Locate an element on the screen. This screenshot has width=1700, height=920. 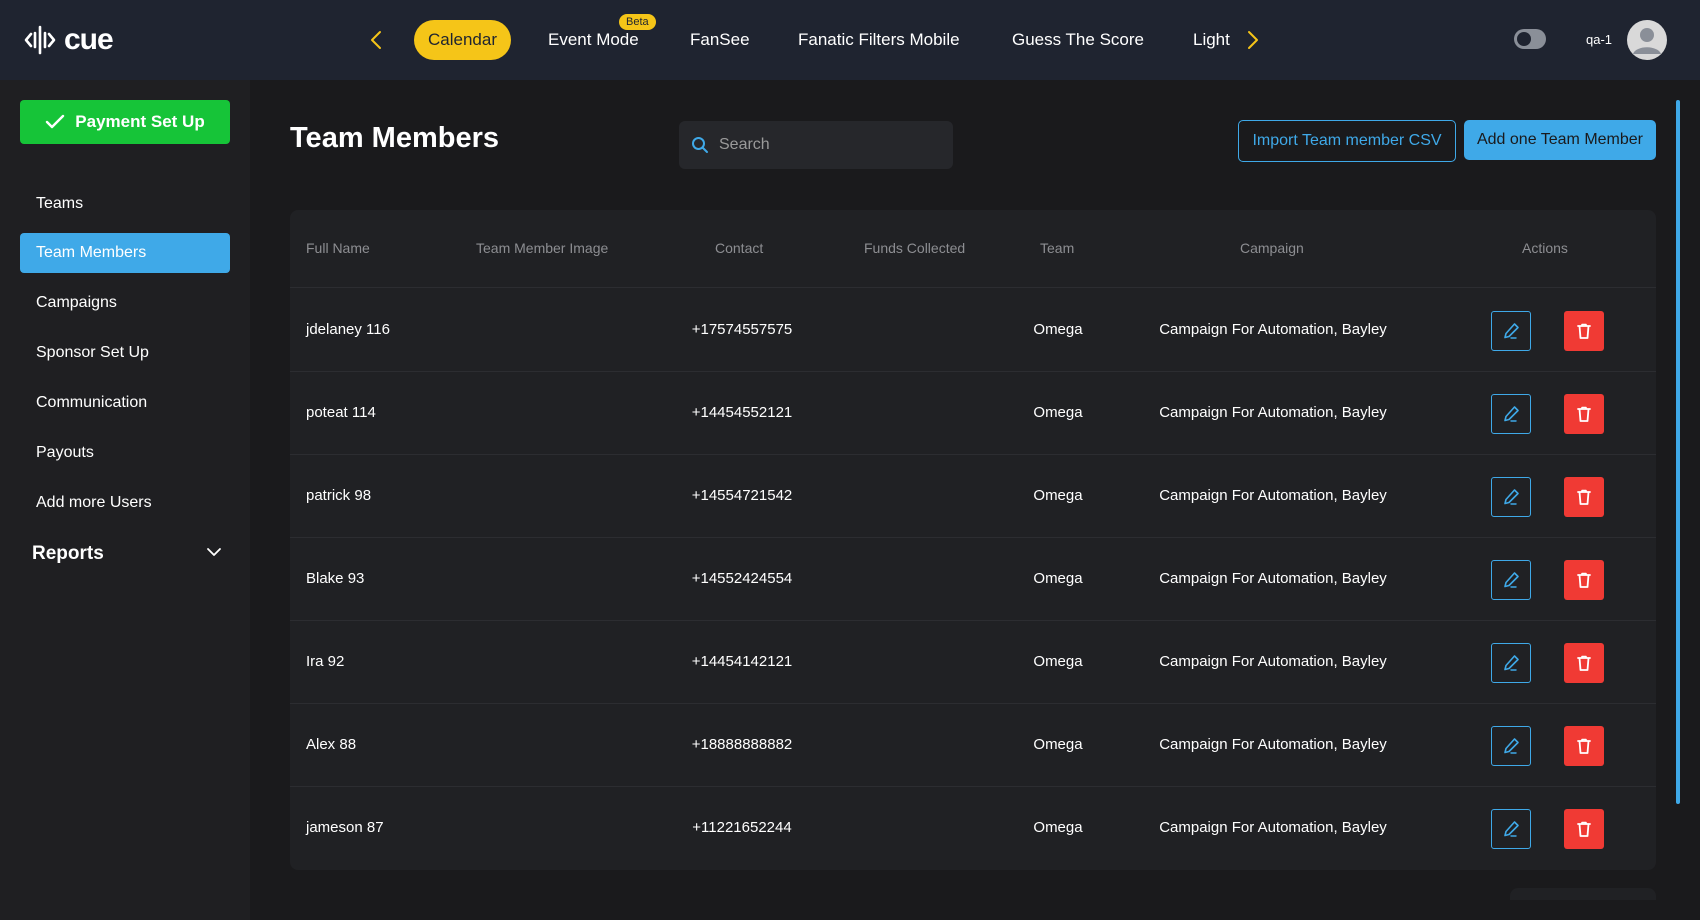
sidebar-item-campaigns: Campaigns is located at coordinates (125, 303).